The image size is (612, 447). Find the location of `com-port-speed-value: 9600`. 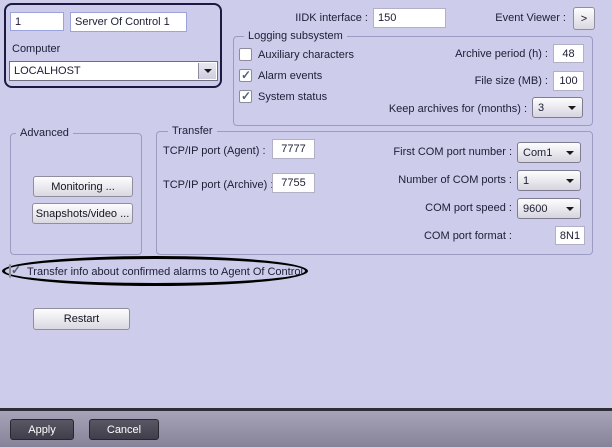

com-port-speed-value: 9600 is located at coordinates (535, 208).